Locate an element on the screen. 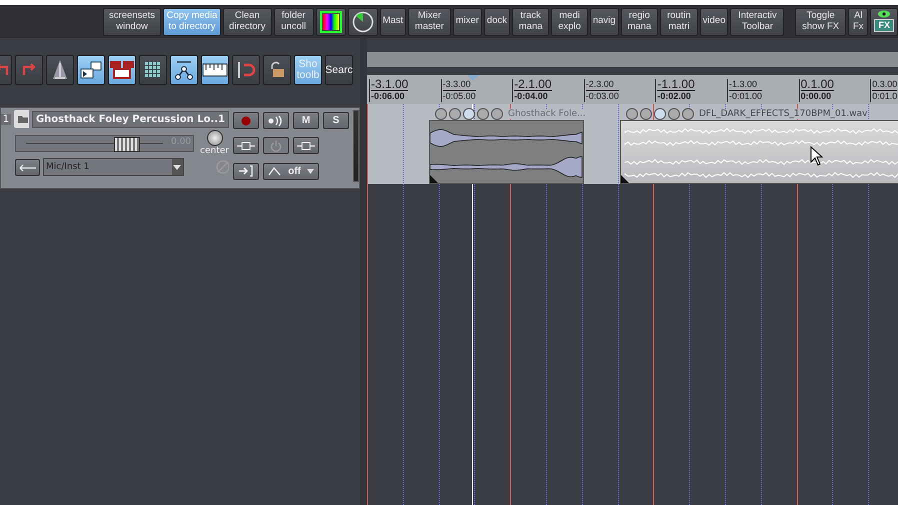 The image size is (898, 505). clock-icon is located at coordinates (363, 21).